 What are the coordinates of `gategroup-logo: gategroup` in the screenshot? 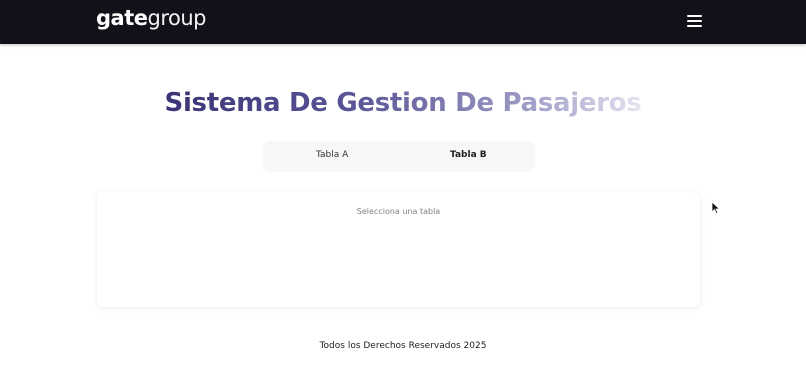 It's located at (151, 18).